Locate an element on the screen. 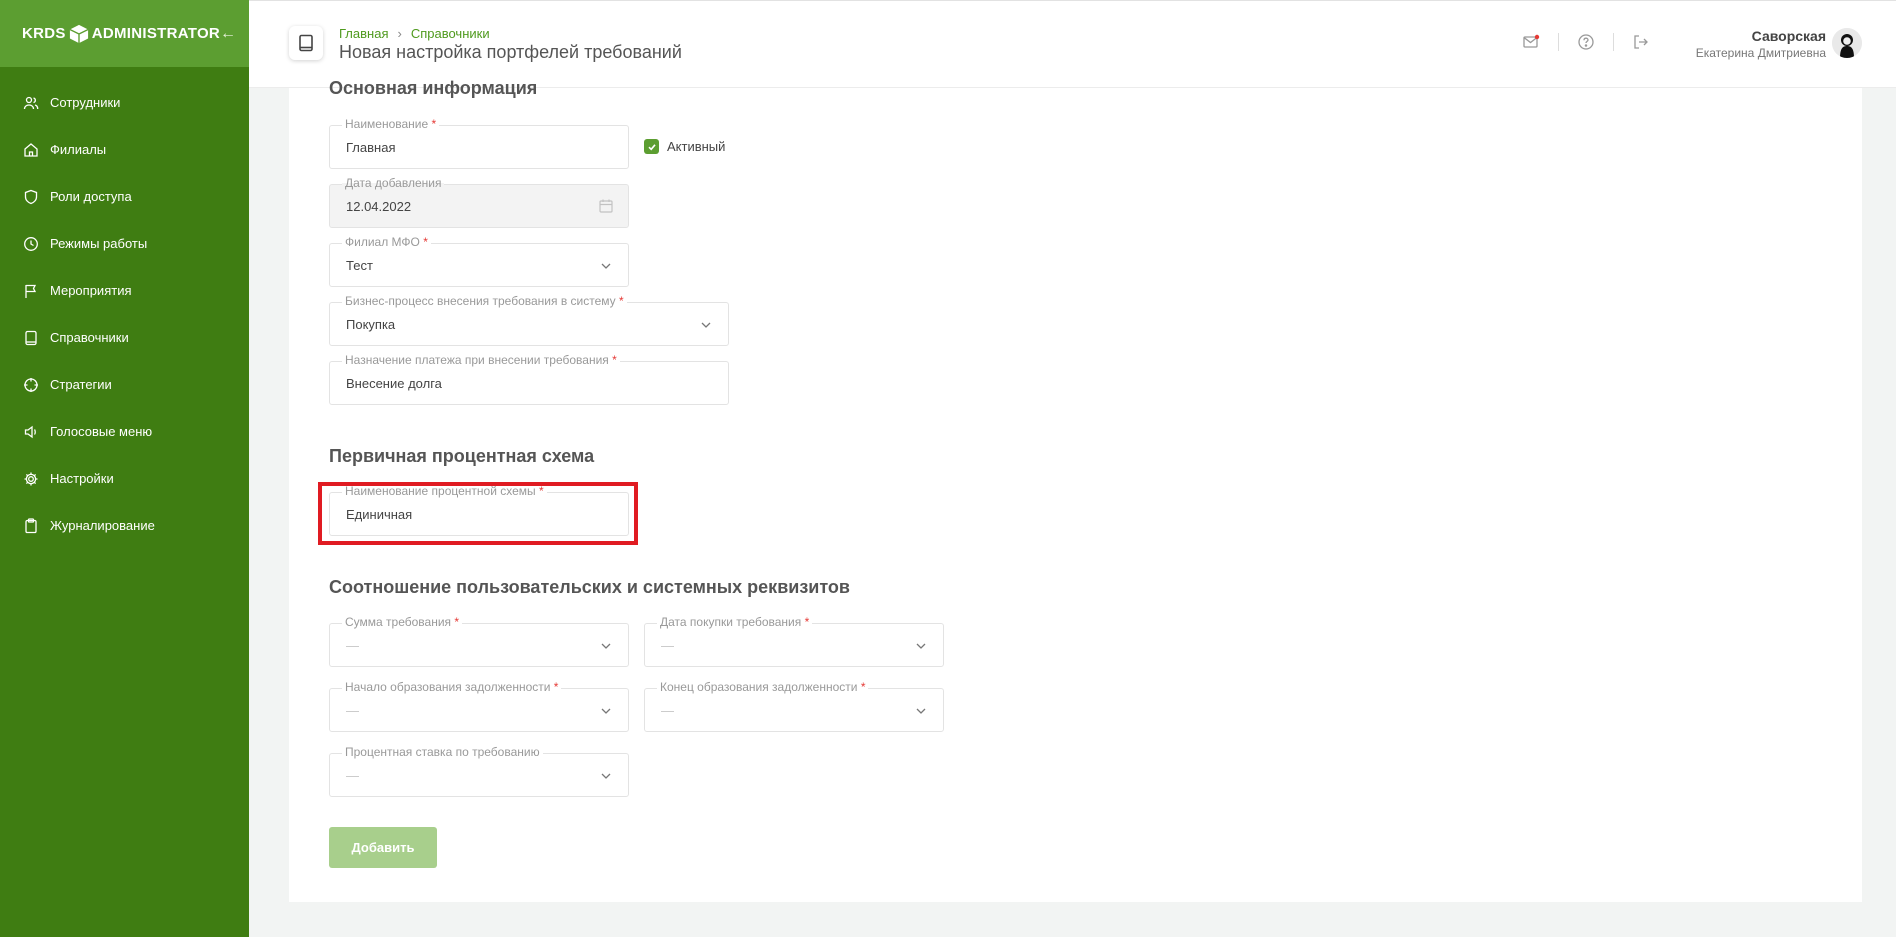 This screenshot has width=1896, height=937. interest-rate-select: Процентная ставка по требованию — is located at coordinates (479, 771).